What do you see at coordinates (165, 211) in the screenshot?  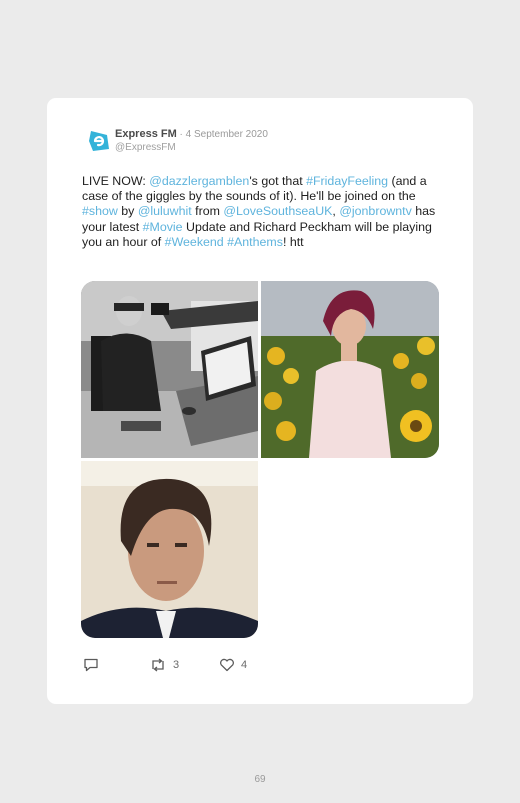 I see `mention-link: @luluwhit` at bounding box center [165, 211].